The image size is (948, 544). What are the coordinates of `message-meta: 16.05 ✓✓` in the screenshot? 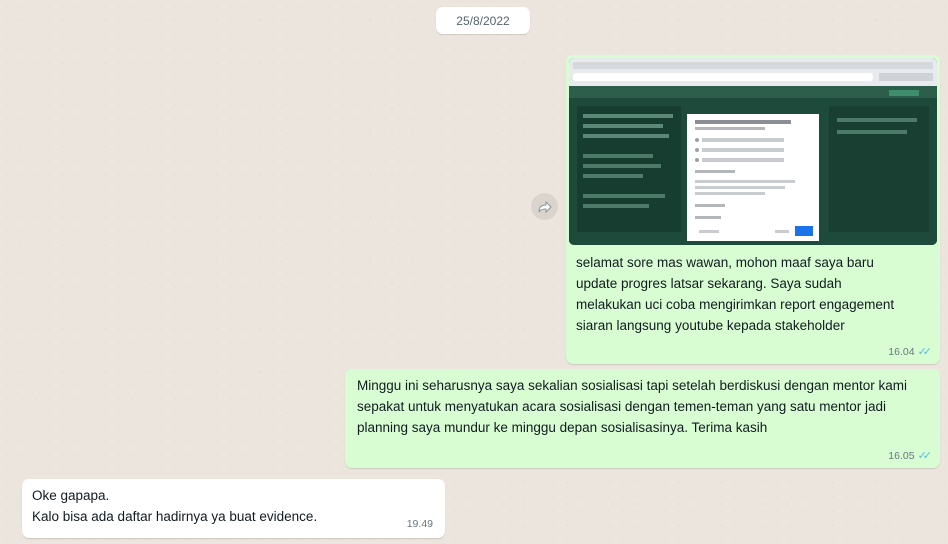 It's located at (910, 456).